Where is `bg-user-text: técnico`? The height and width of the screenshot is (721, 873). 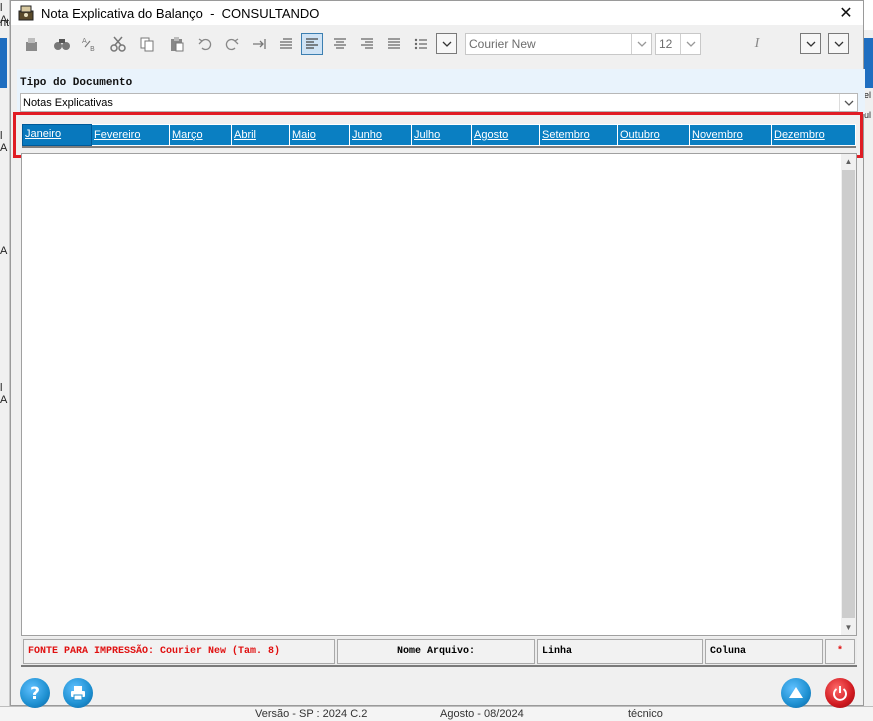
bg-user-text: técnico is located at coordinates (645, 714).